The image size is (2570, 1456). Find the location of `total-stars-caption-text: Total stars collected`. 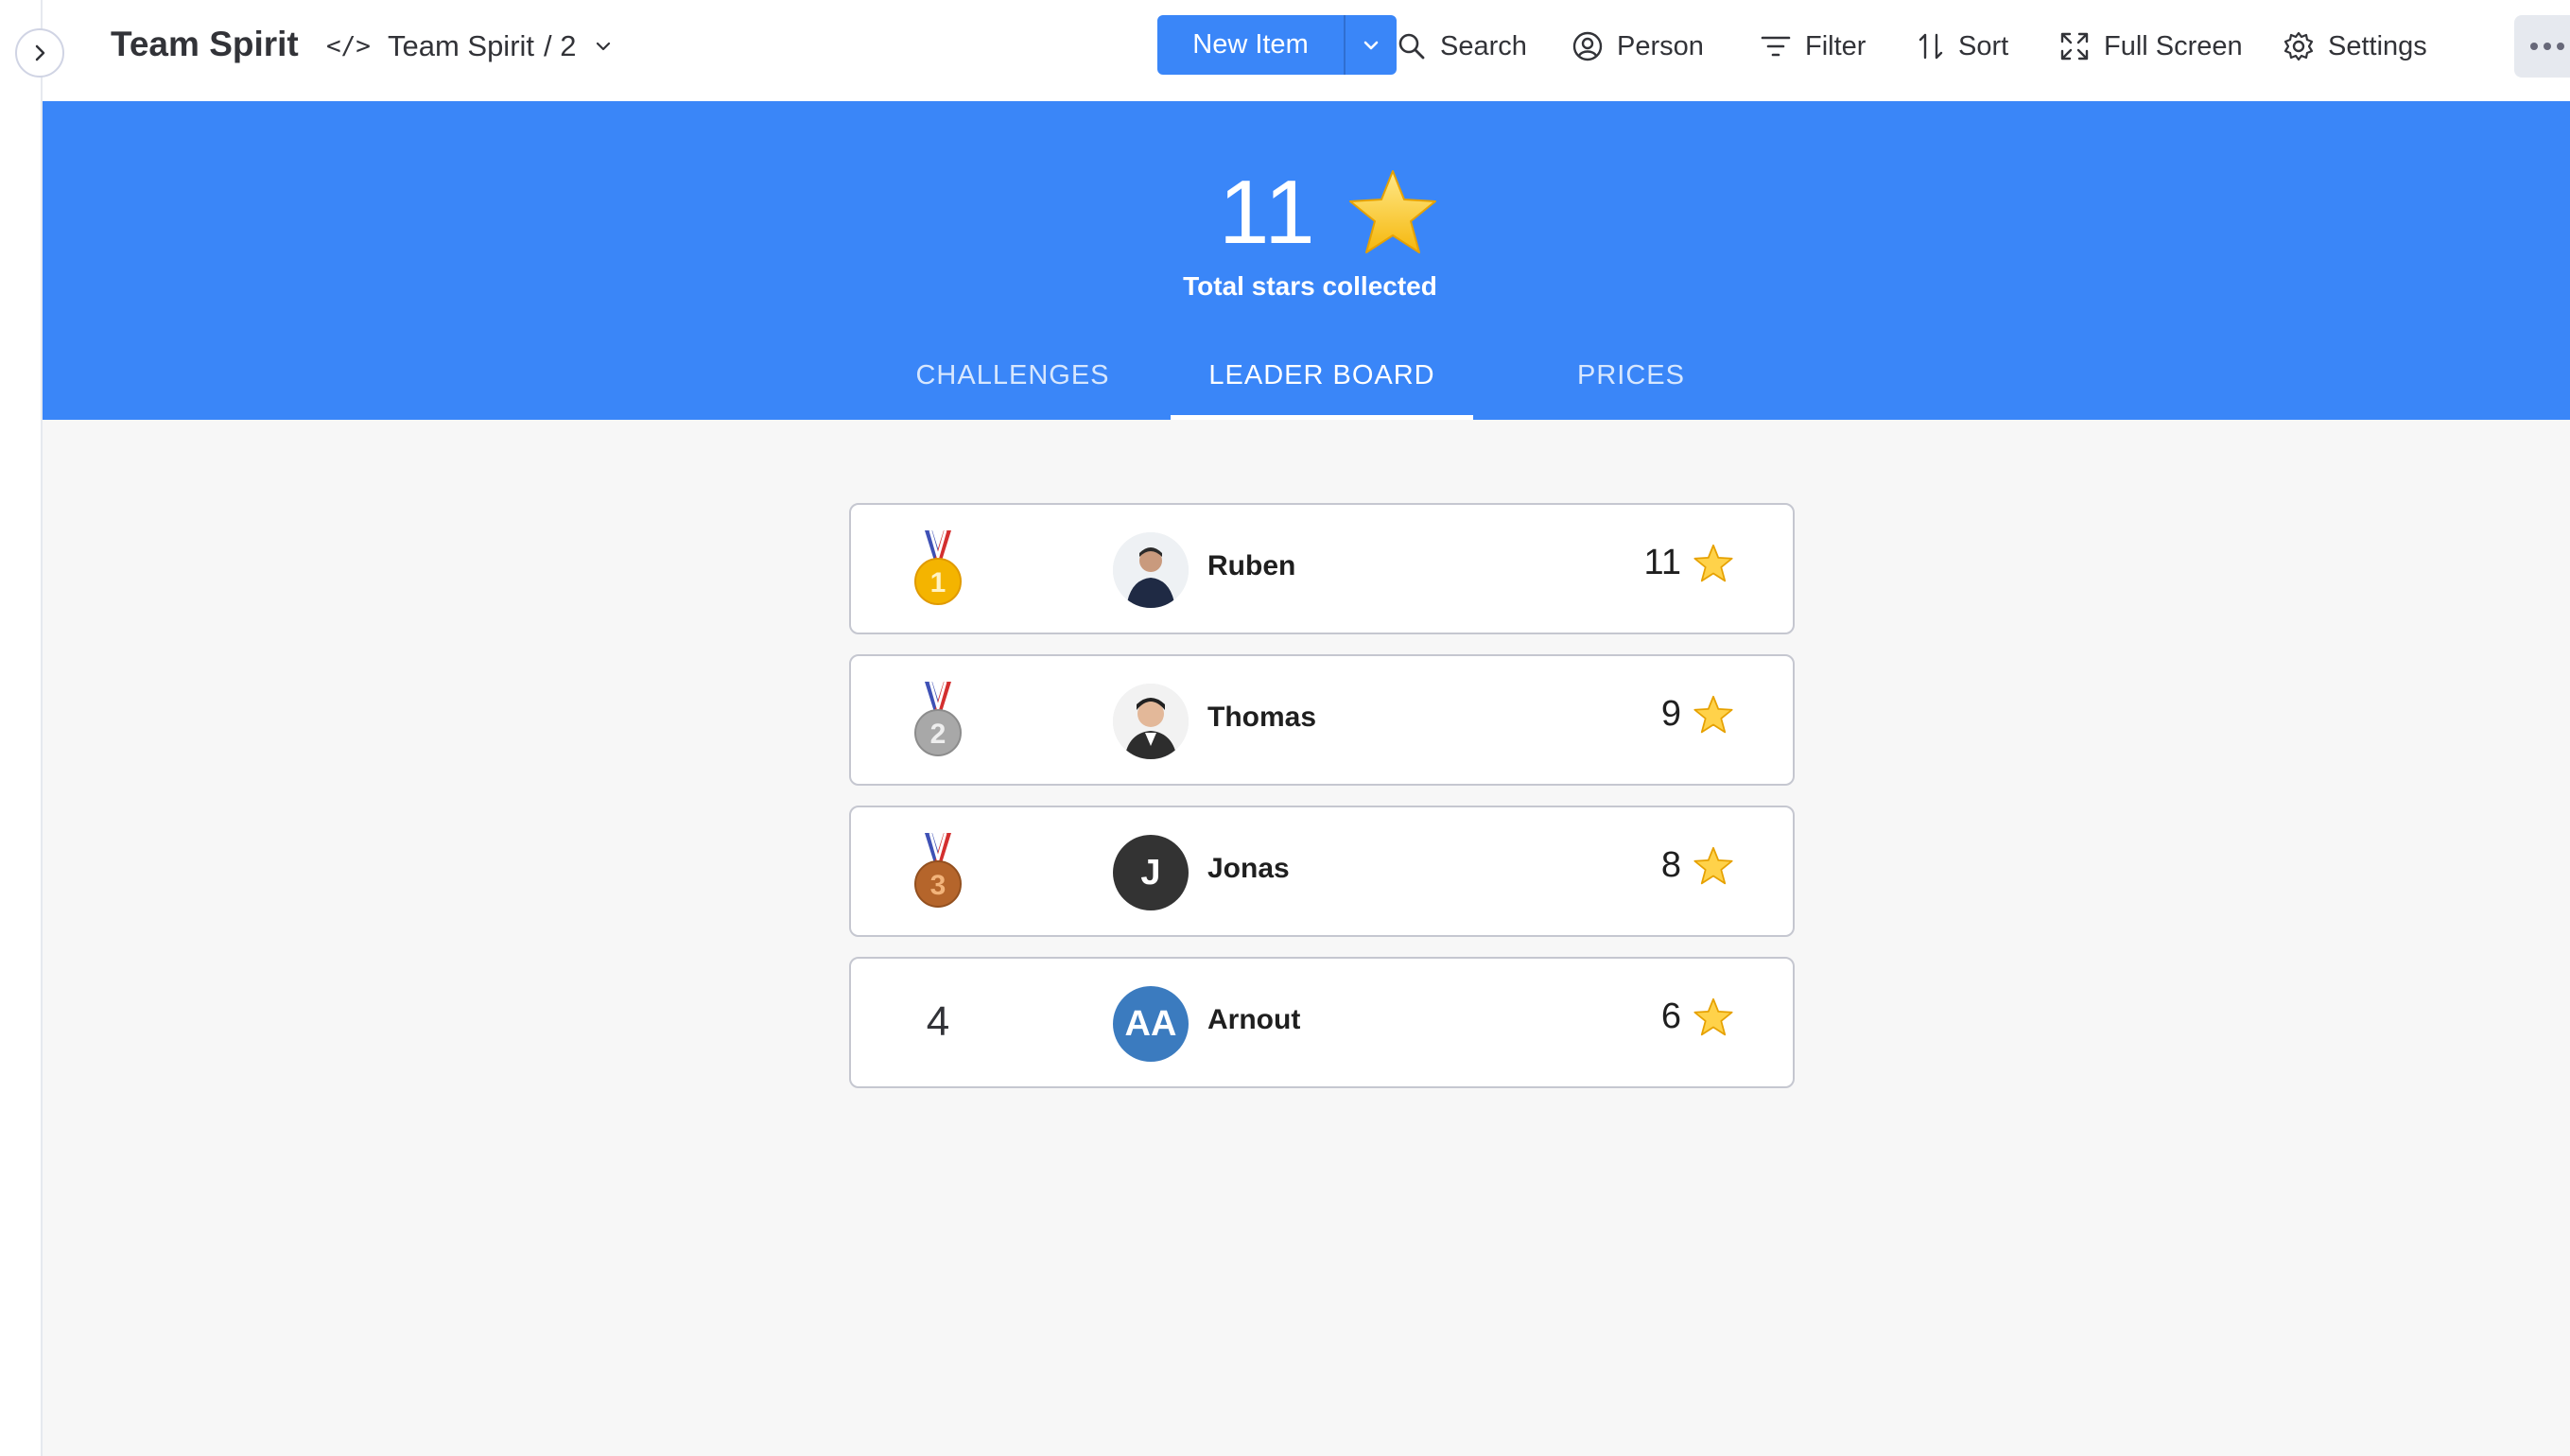

total-stars-caption-text: Total stars collected is located at coordinates (1310, 286).